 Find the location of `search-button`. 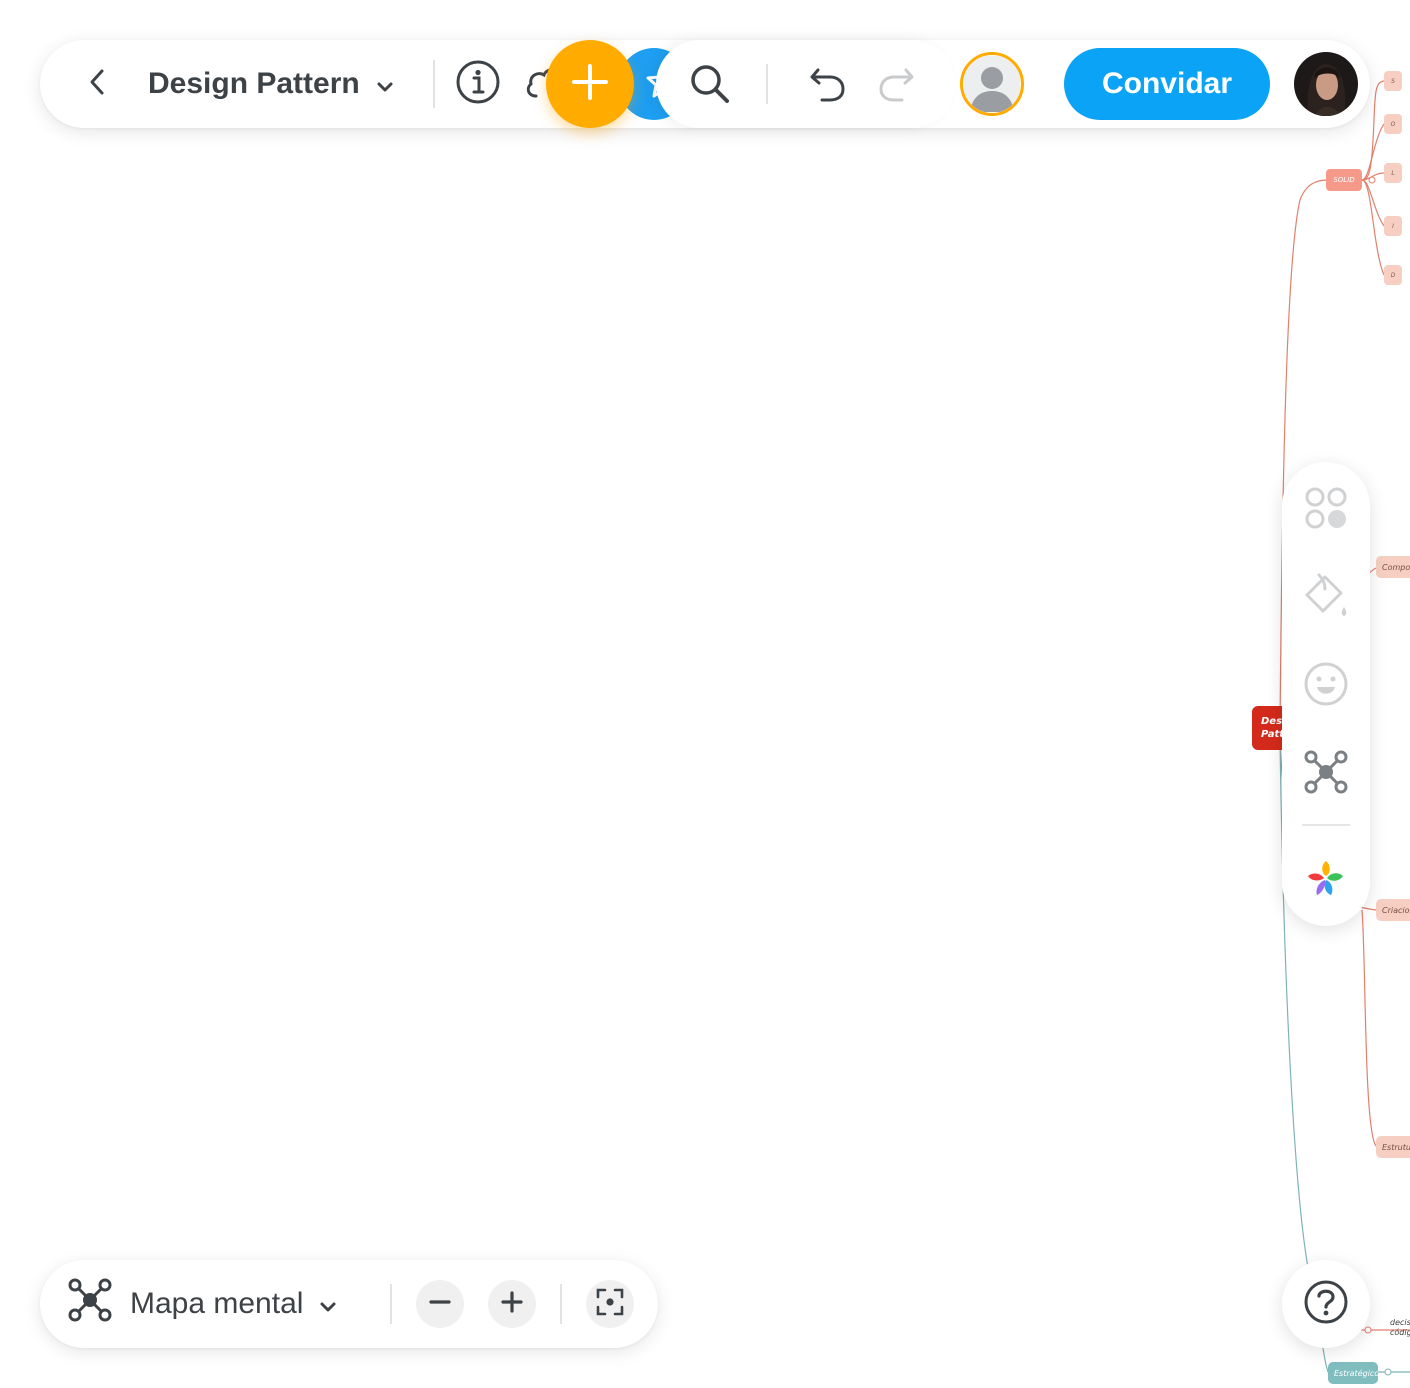

search-button is located at coordinates (710, 86).